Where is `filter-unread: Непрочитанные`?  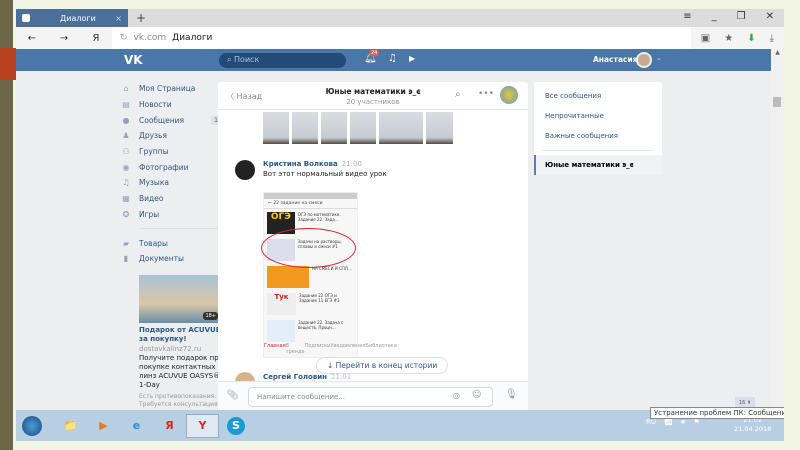 filter-unread: Непрочитанные is located at coordinates (598, 116).